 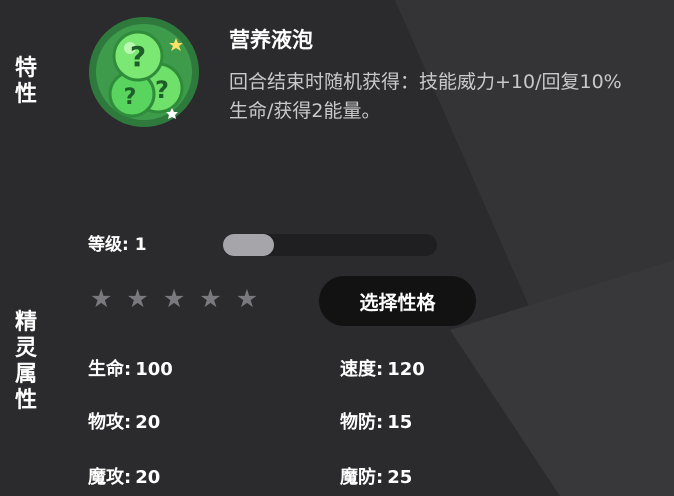 I want to click on green-bubble-question-icon: ? ? ?, so click(x=144, y=72).